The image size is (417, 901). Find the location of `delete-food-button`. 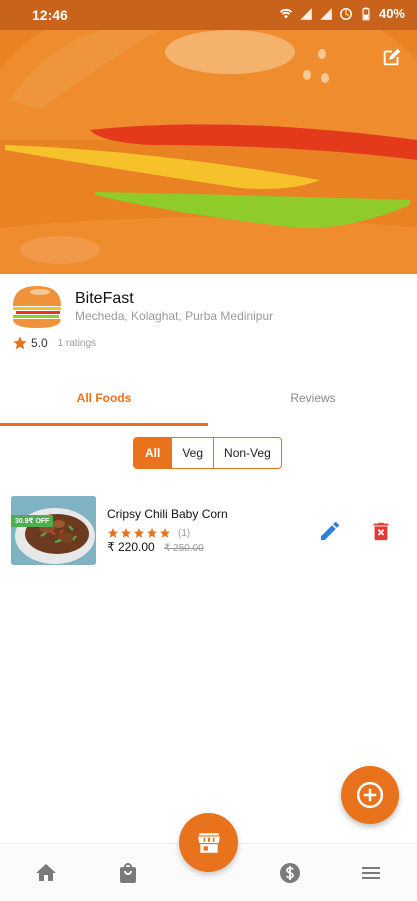

delete-food-button is located at coordinates (381, 531).